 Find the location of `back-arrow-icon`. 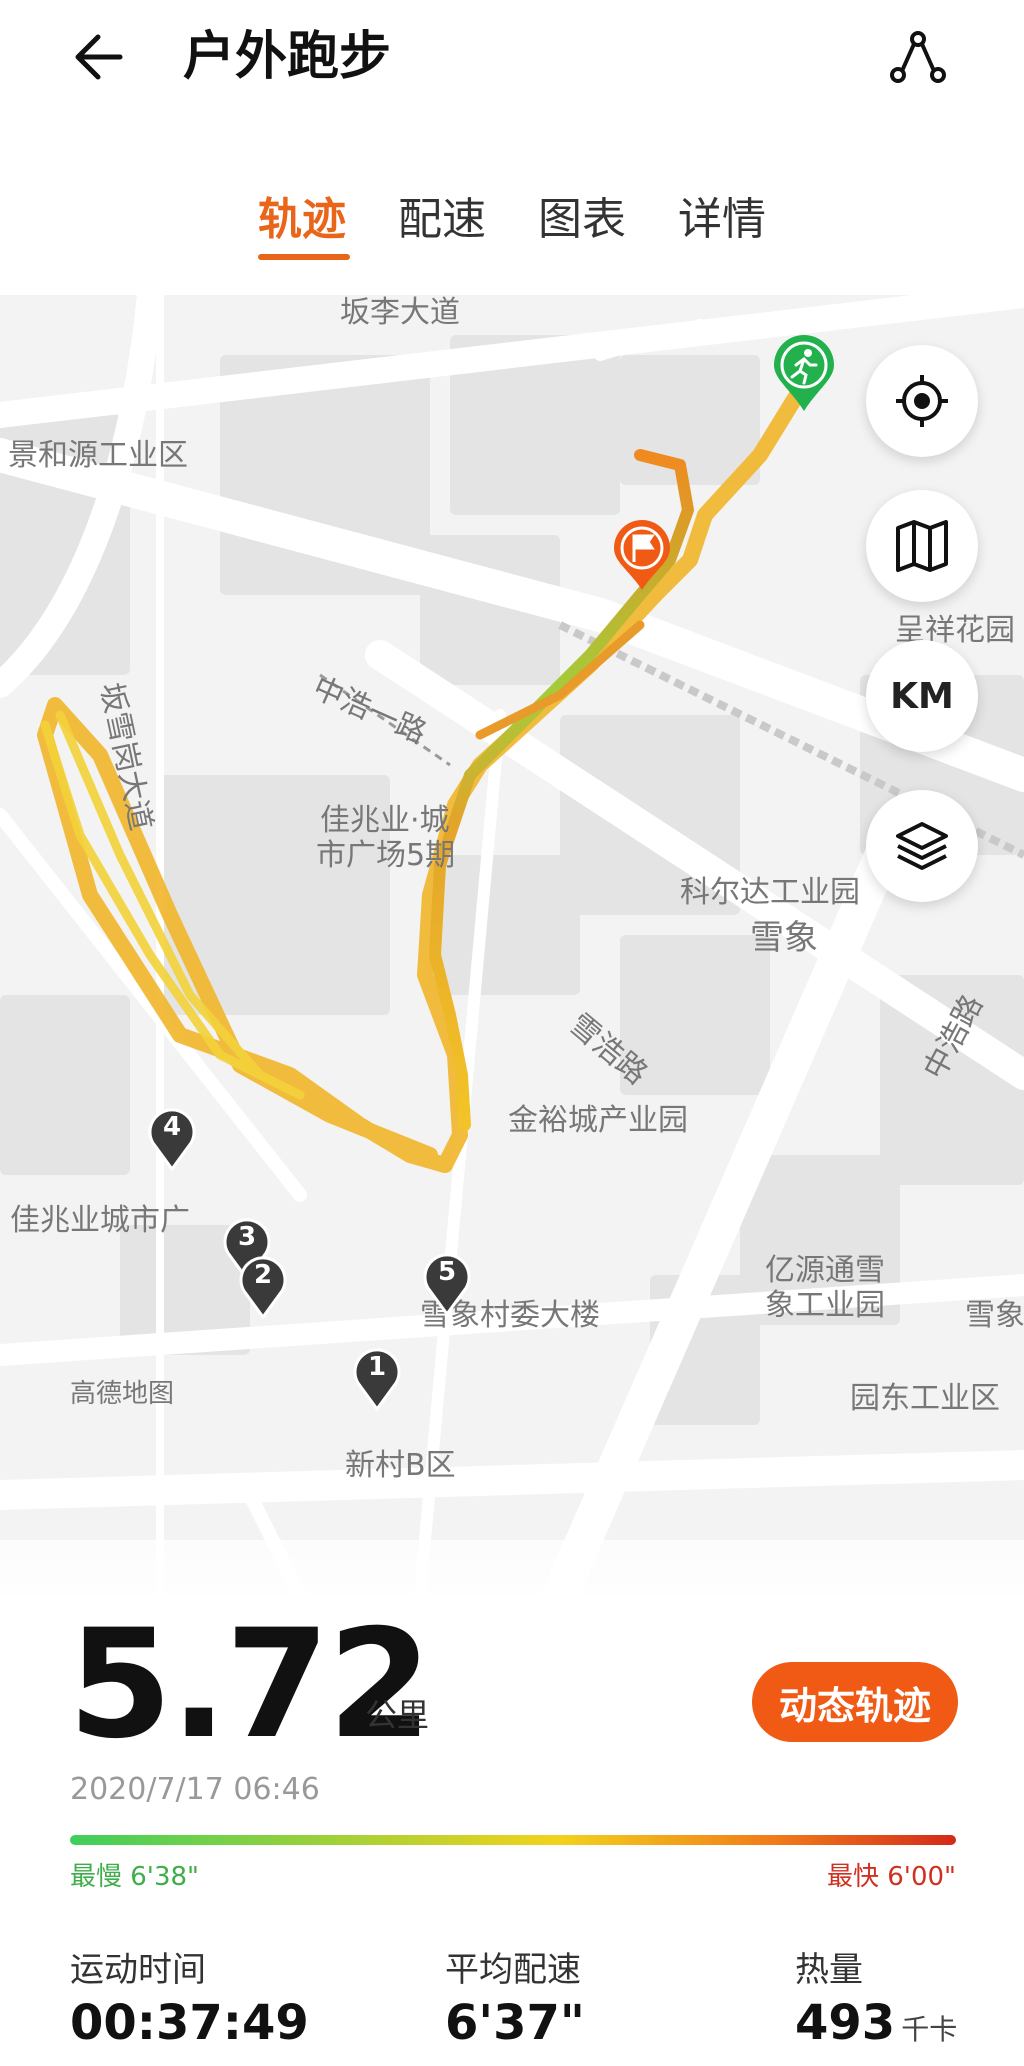

back-arrow-icon is located at coordinates (99, 57).